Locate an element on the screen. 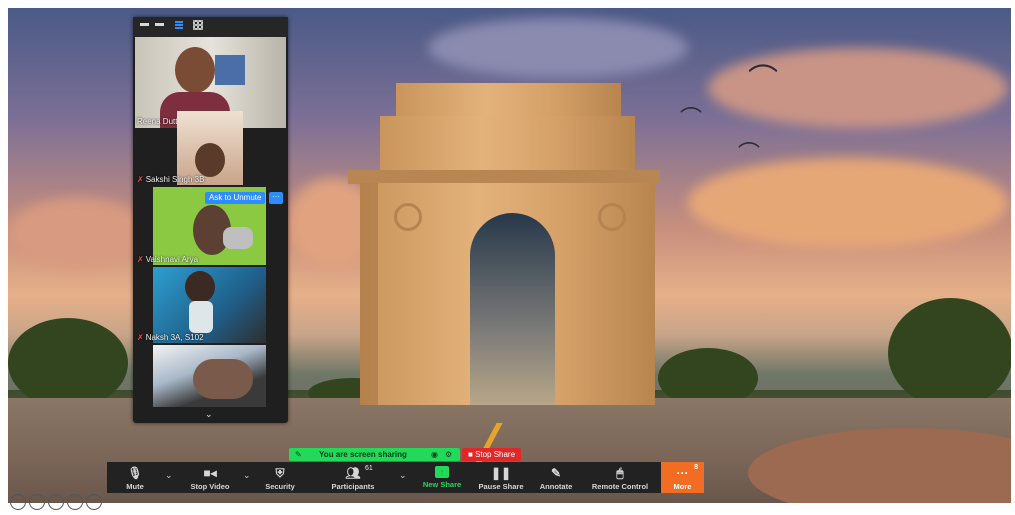 The height and width of the screenshot is (515, 1015). mute-button: 🎙︎ Mute is located at coordinates (135, 477).